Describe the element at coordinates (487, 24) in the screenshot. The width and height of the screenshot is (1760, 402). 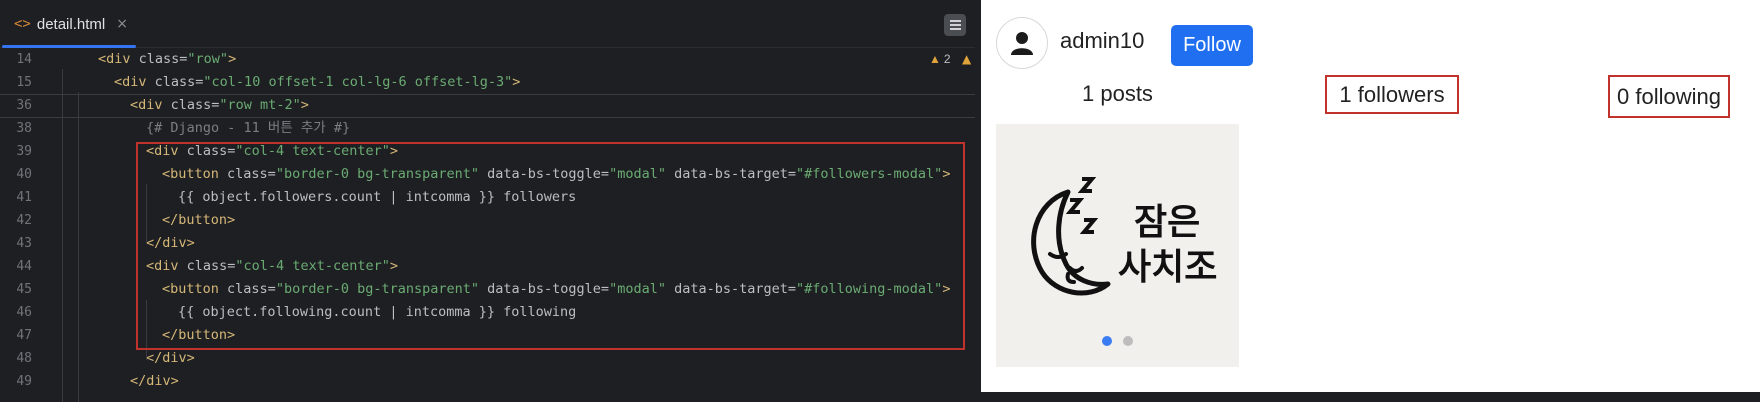
I see `editor-tab-bar: <> detail.html ×` at that location.